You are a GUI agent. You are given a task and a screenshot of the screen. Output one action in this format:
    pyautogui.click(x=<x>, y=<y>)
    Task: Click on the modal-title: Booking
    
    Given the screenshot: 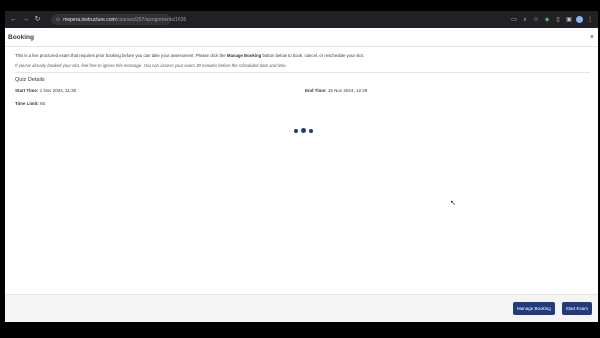 What is the action you would take?
    pyautogui.click(x=21, y=37)
    